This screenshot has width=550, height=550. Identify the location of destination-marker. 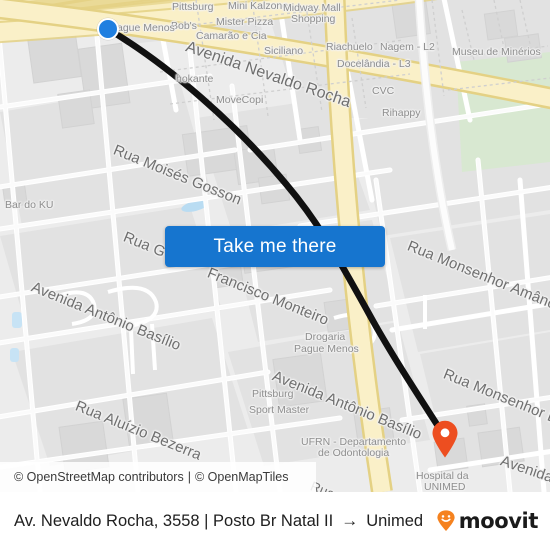
(445, 439).